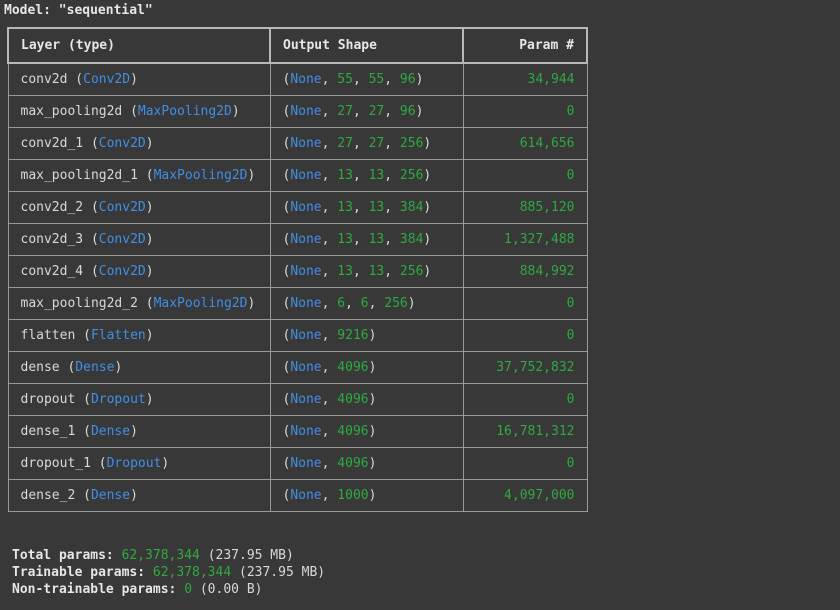 This screenshot has width=840, height=610. What do you see at coordinates (353, 495) in the screenshot?
I see `shape-dim: 1000` at bounding box center [353, 495].